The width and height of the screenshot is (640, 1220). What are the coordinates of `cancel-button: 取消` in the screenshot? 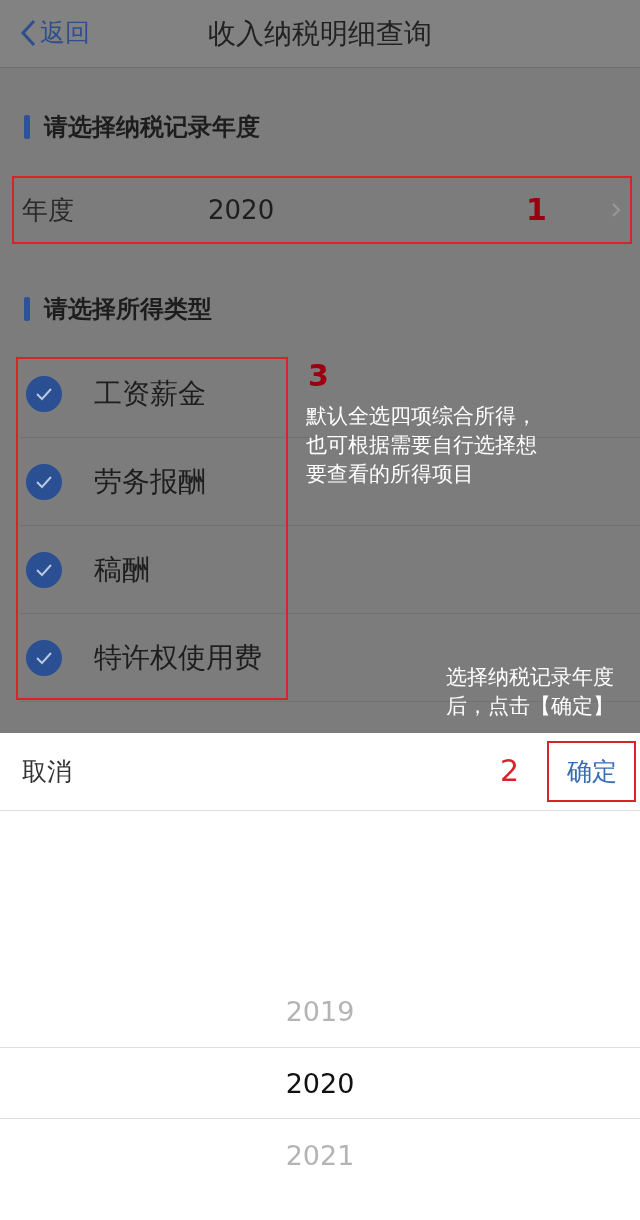 It's located at (47, 771).